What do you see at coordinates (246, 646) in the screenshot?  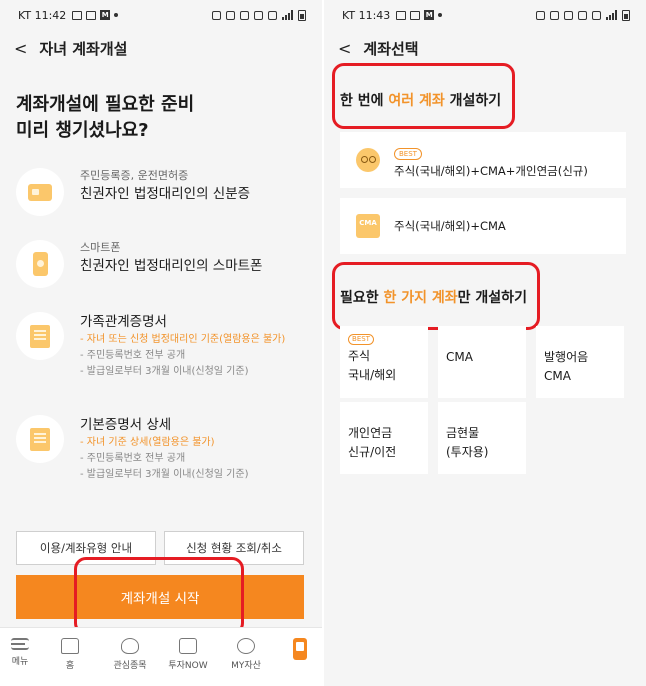 I see `pie-chart-icon` at bounding box center [246, 646].